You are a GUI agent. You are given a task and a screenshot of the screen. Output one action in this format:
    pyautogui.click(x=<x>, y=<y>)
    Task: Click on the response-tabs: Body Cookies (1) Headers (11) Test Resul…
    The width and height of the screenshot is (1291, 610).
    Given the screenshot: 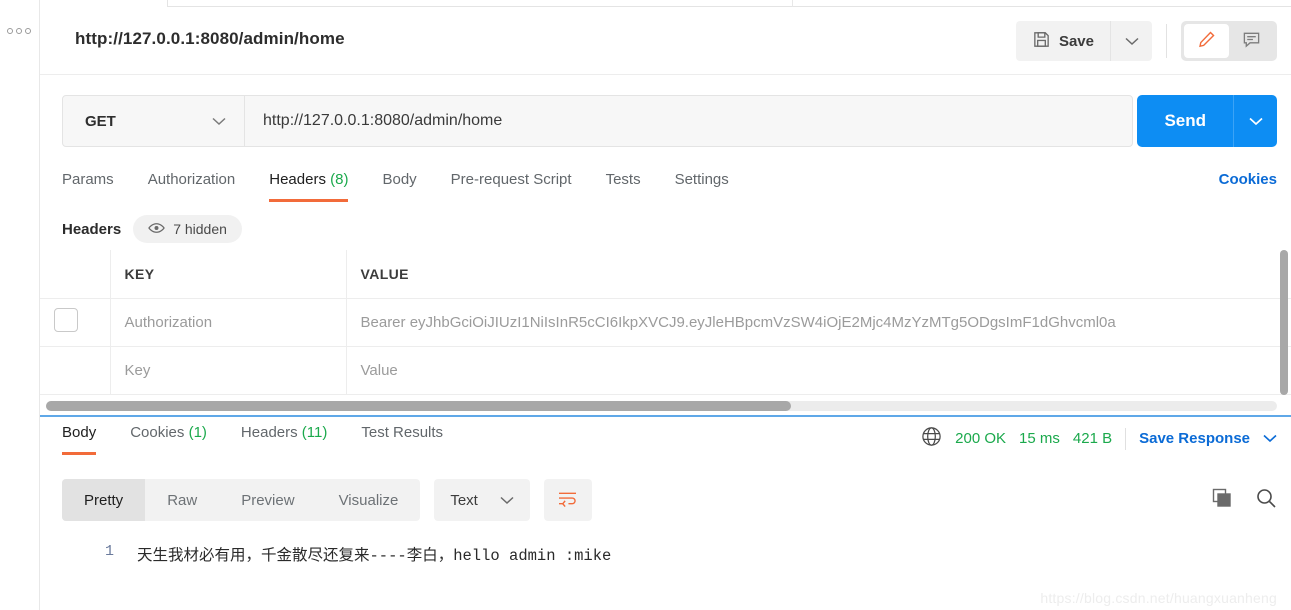 What is the action you would take?
    pyautogui.click(x=665, y=441)
    